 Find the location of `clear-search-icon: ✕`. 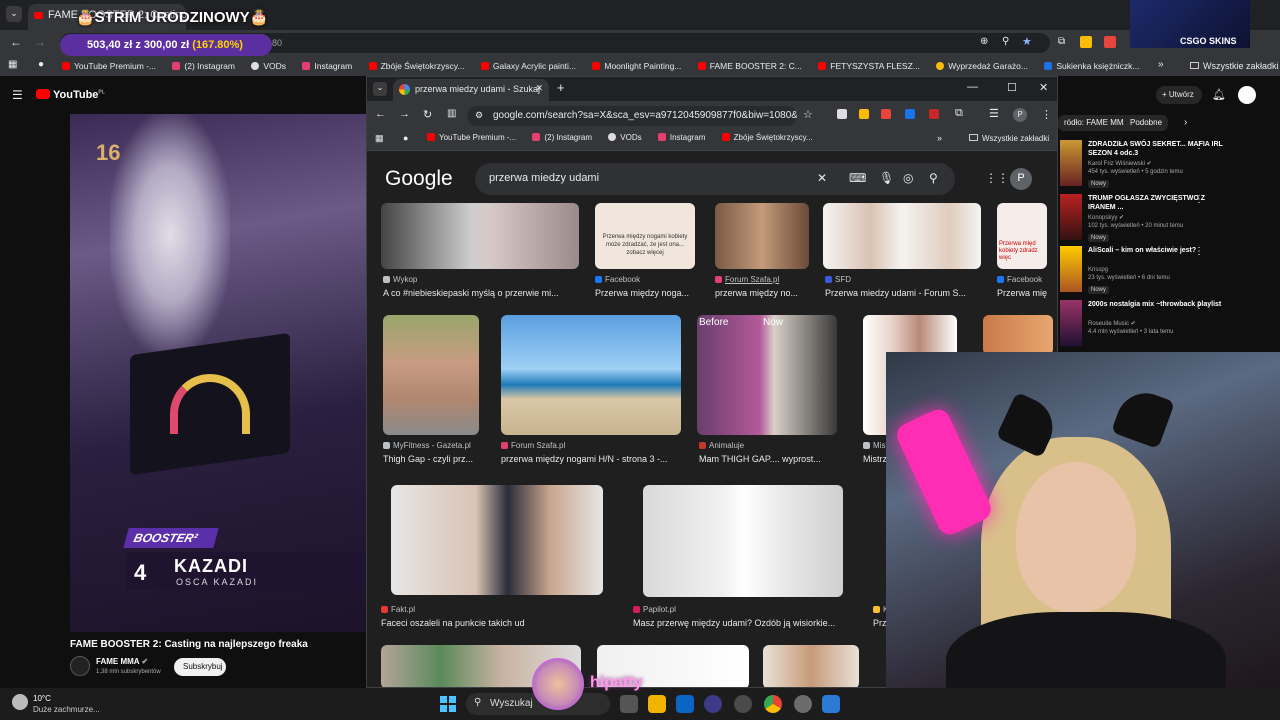

clear-search-icon: ✕ is located at coordinates (822, 178).